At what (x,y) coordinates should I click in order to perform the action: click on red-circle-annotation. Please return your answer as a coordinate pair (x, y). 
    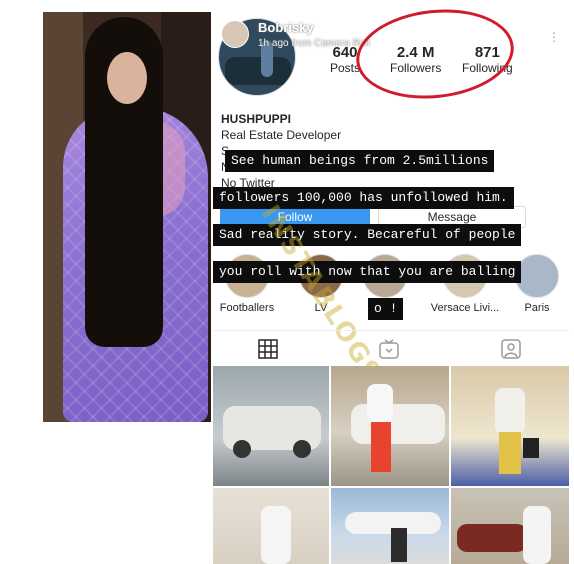
    Looking at the image, I should click on (435, 54).